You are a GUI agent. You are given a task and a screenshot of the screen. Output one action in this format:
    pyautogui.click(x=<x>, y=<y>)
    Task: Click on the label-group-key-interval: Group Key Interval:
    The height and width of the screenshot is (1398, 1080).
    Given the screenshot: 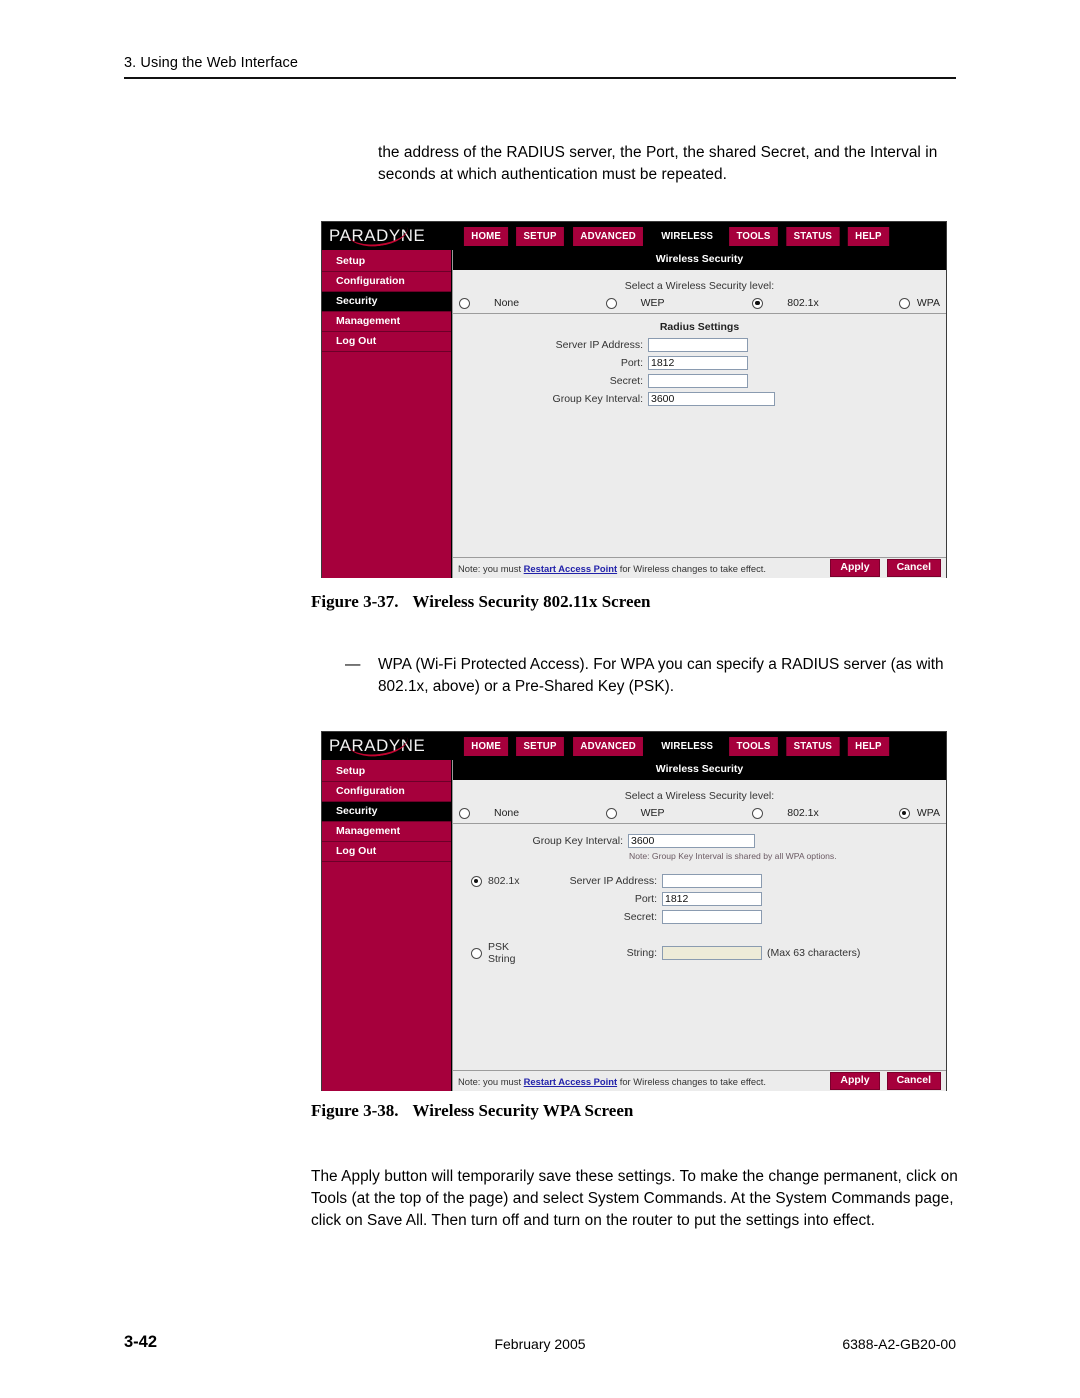 What is the action you would take?
    pyautogui.click(x=577, y=841)
    